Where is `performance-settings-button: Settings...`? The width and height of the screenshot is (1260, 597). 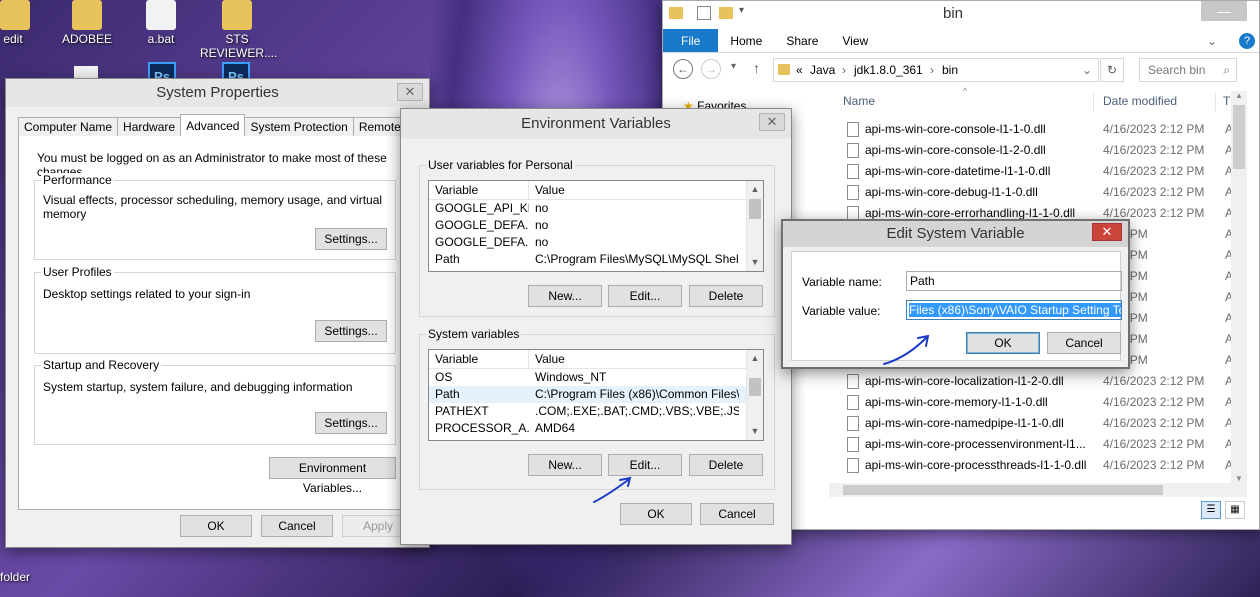
performance-settings-button: Settings... is located at coordinates (351, 239).